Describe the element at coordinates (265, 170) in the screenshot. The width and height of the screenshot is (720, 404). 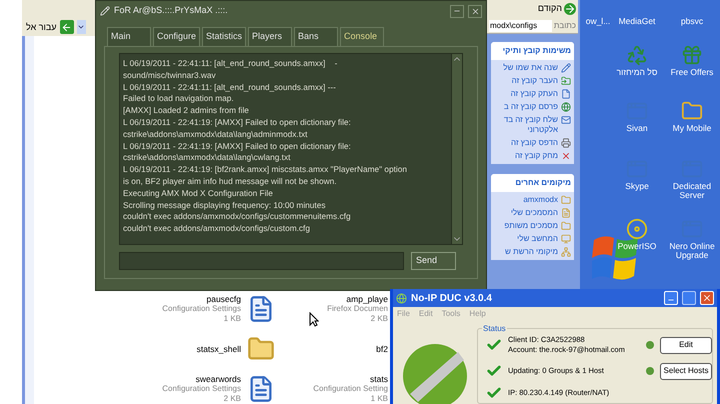
I see `log-line: L 06/19/2011 - 22:41:19: [bf2rank.amxx] miscstats.amxx "PlayerName" option` at that location.